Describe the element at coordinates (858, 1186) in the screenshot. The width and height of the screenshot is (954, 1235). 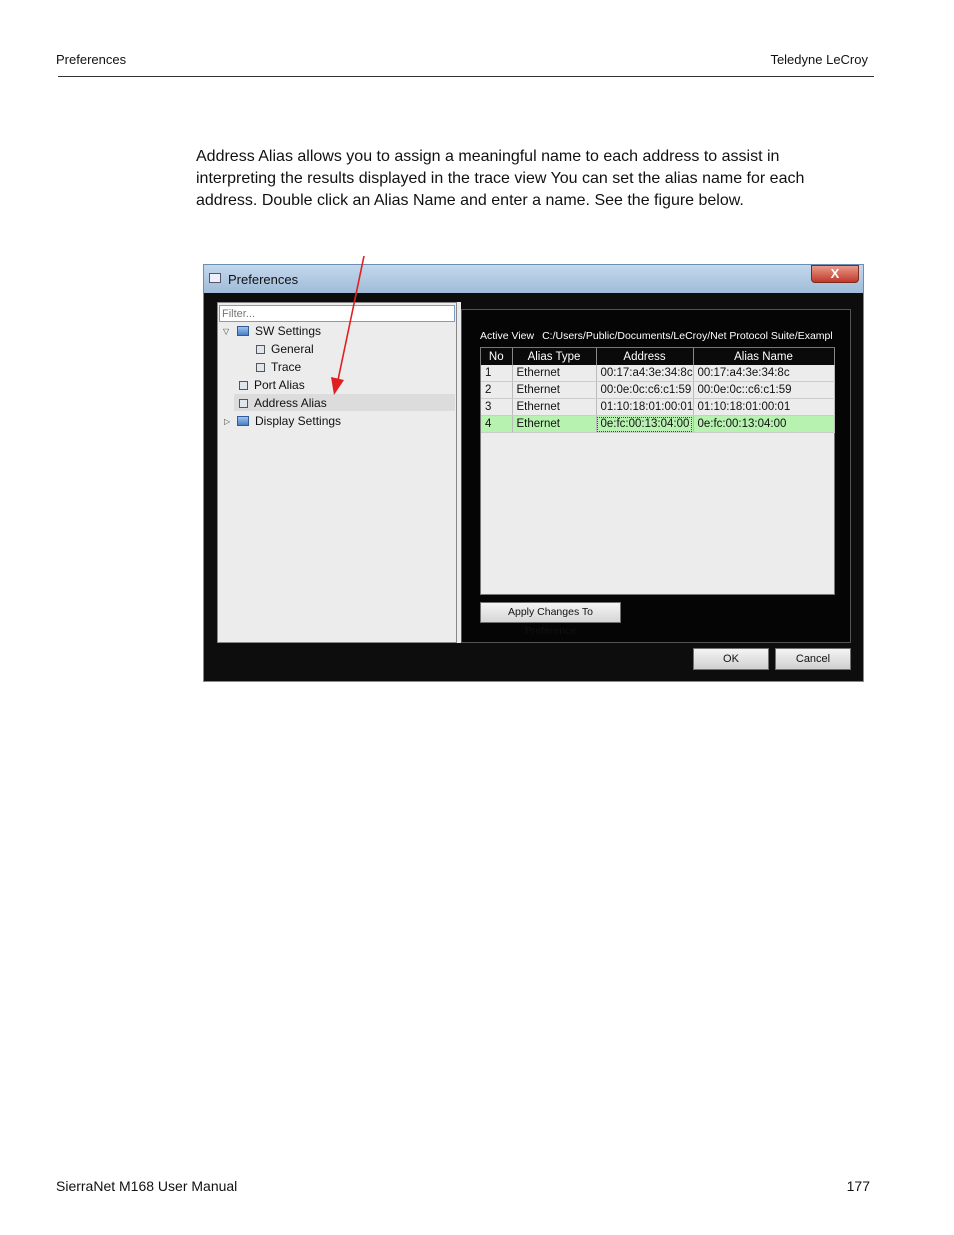
I see `footer-page-number: 177` at that location.